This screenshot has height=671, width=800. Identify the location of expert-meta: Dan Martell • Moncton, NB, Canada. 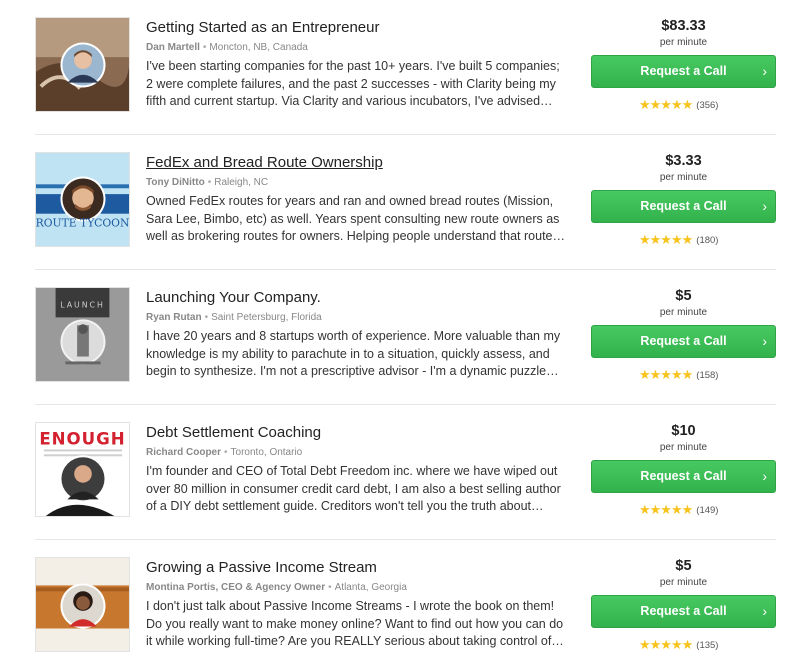
(227, 47).